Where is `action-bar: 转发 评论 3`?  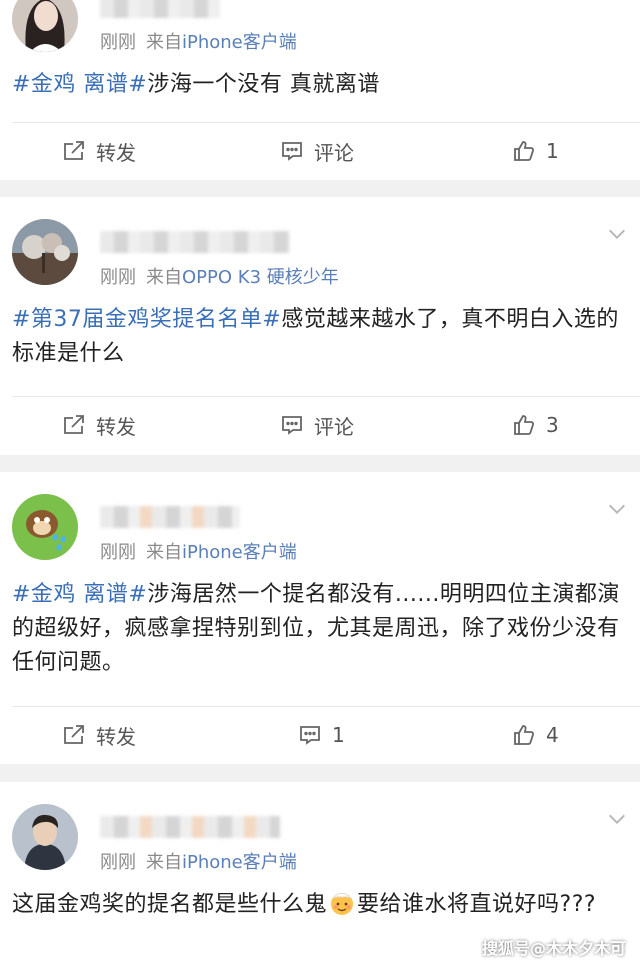 action-bar: 转发 评论 3 is located at coordinates (320, 425).